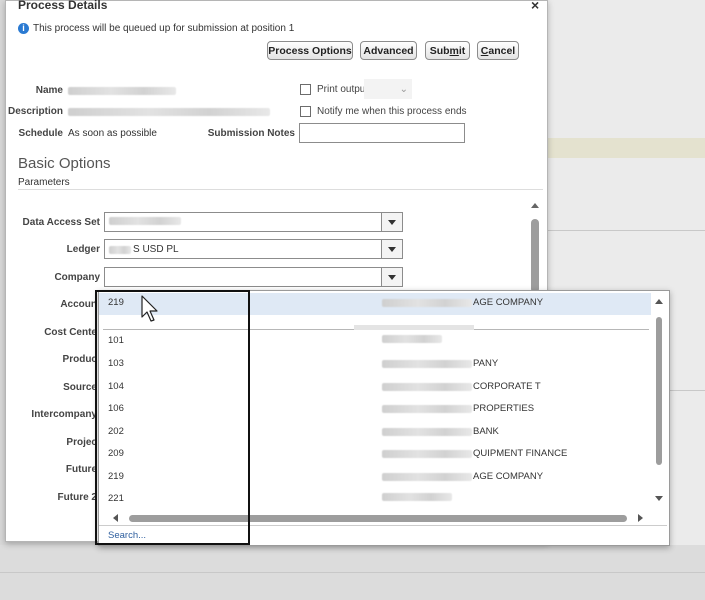  What do you see at coordinates (78, 304) in the screenshot?
I see `account-label: Accoun` at bounding box center [78, 304].